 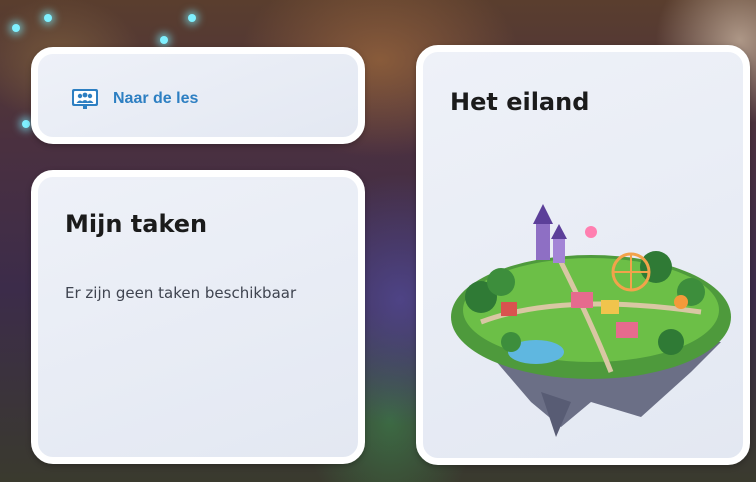 I want to click on go-to-lesson-link: Naar de les, so click(x=134, y=99).